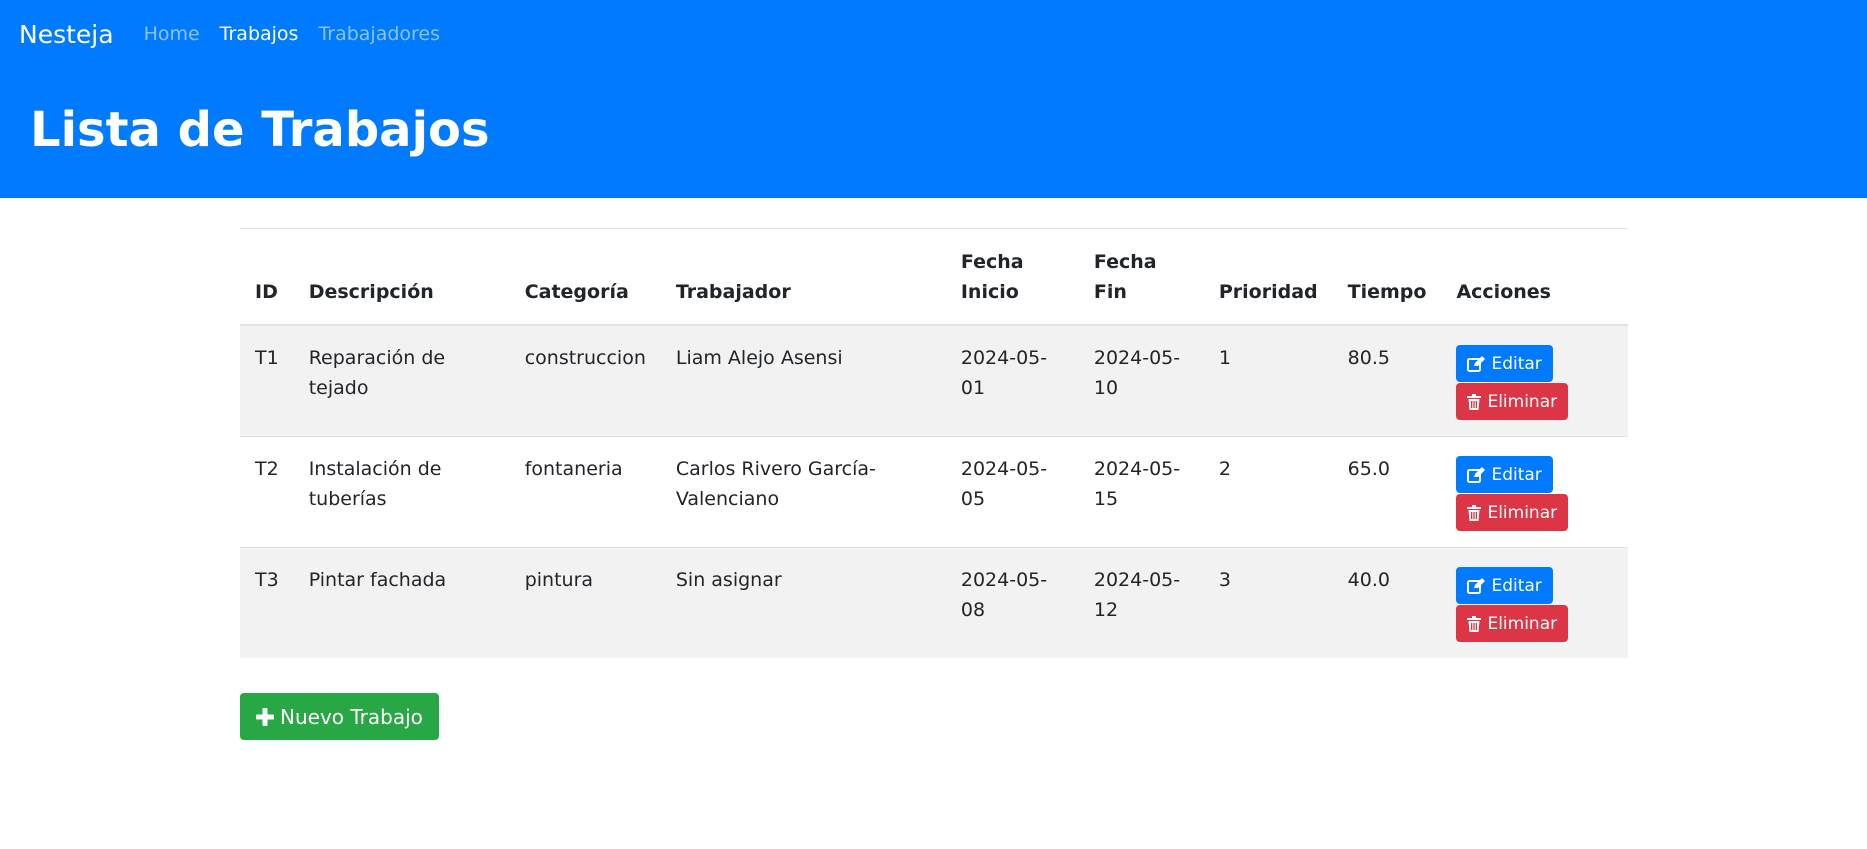  Describe the element at coordinates (803, 380) in the screenshot. I see `cell-trabajador: Liam Alejo Asensi` at that location.